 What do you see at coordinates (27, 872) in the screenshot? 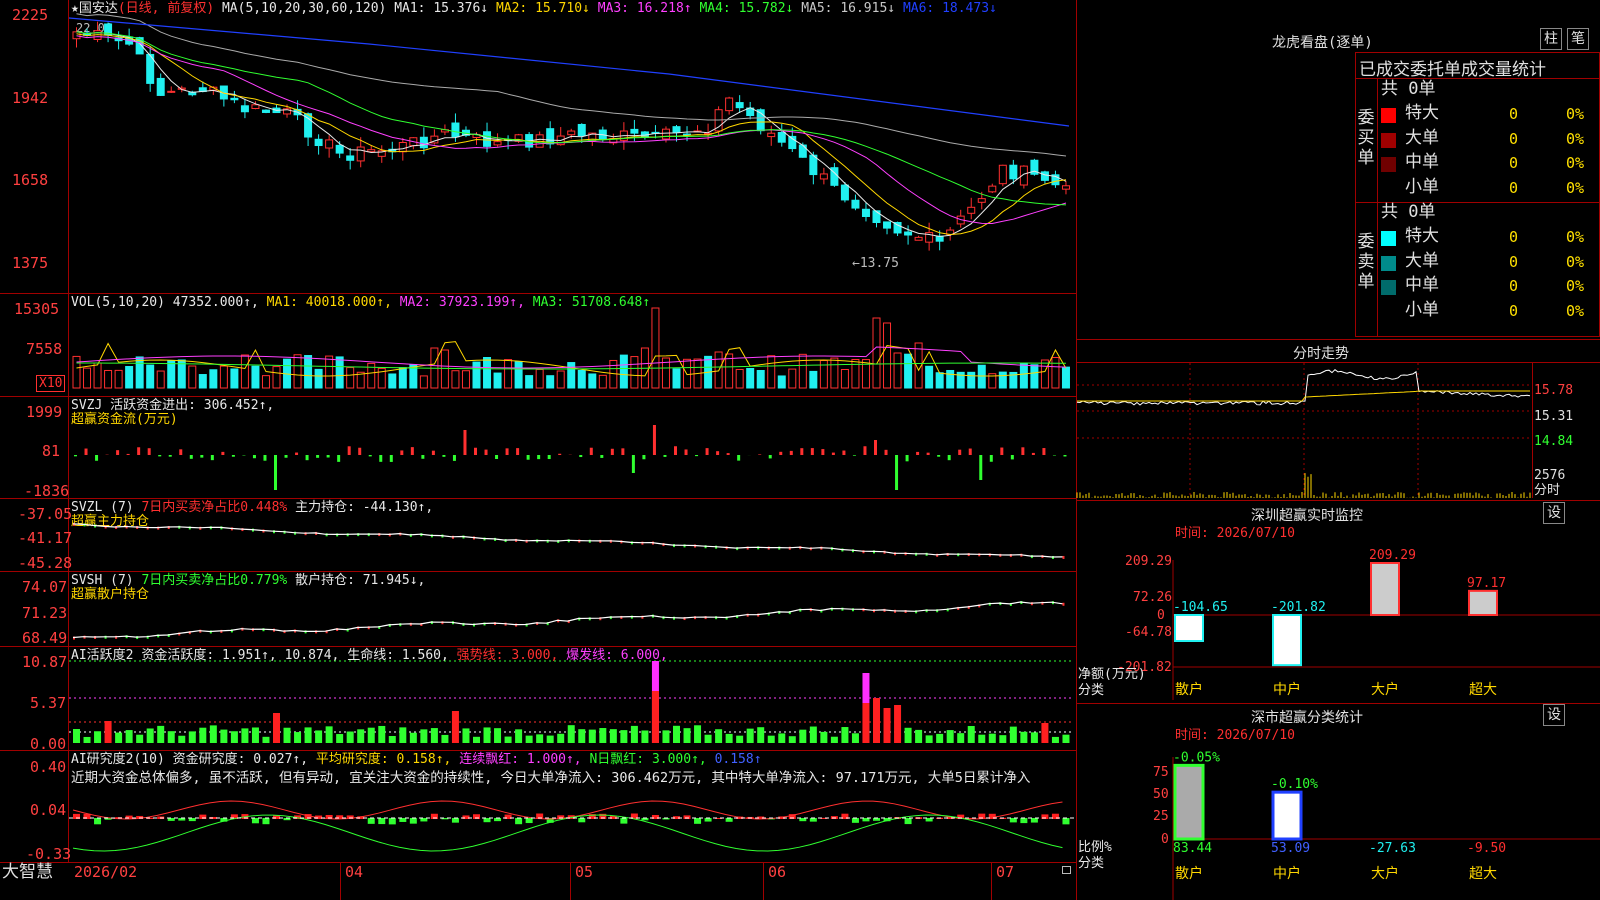
I see `app-logo: 大智慧` at bounding box center [27, 872].